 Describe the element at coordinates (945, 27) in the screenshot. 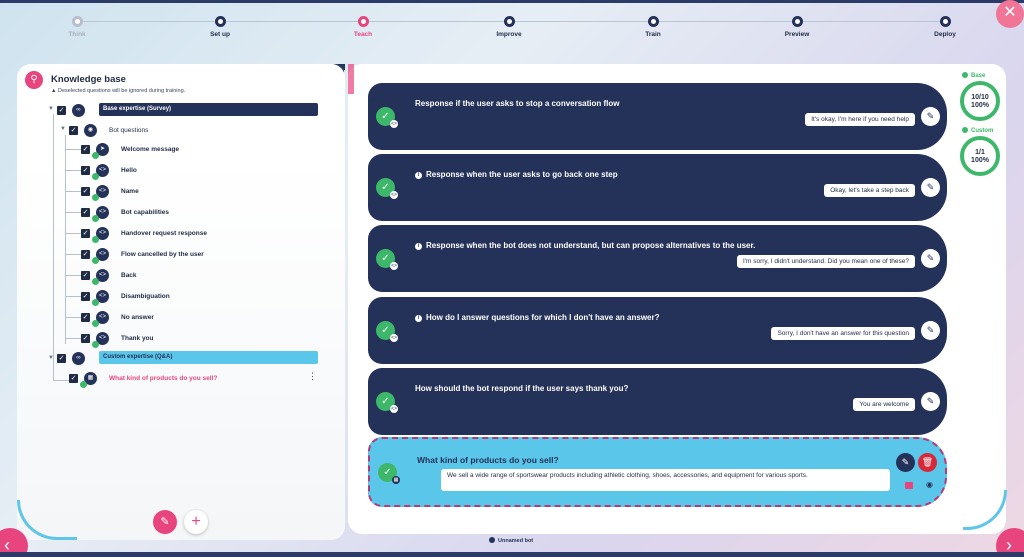

I see `step-deploy: Deploy` at that location.